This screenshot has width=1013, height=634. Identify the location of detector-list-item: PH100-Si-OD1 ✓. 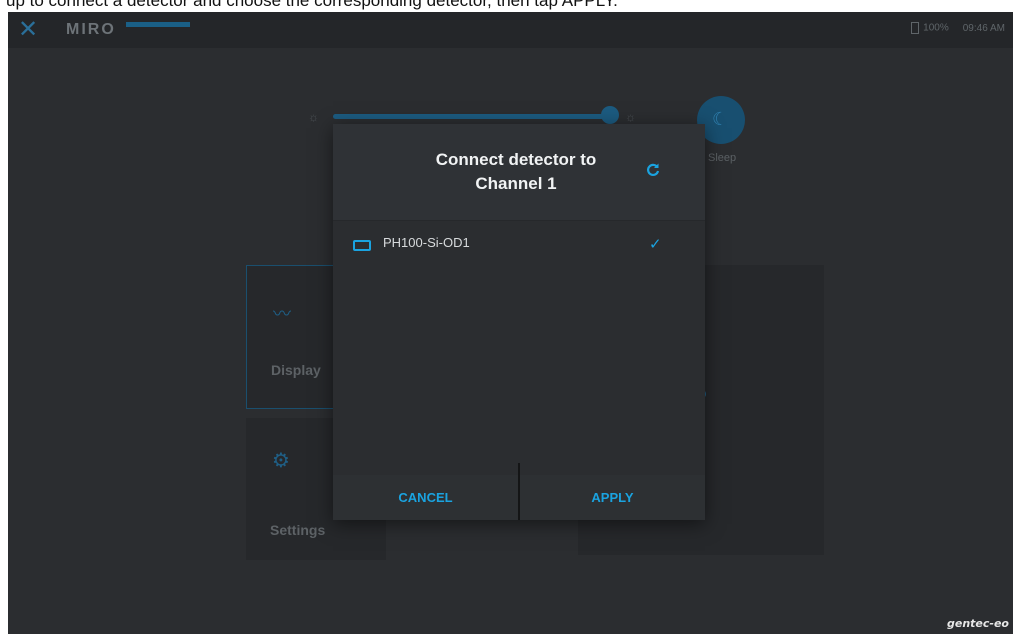
(519, 246).